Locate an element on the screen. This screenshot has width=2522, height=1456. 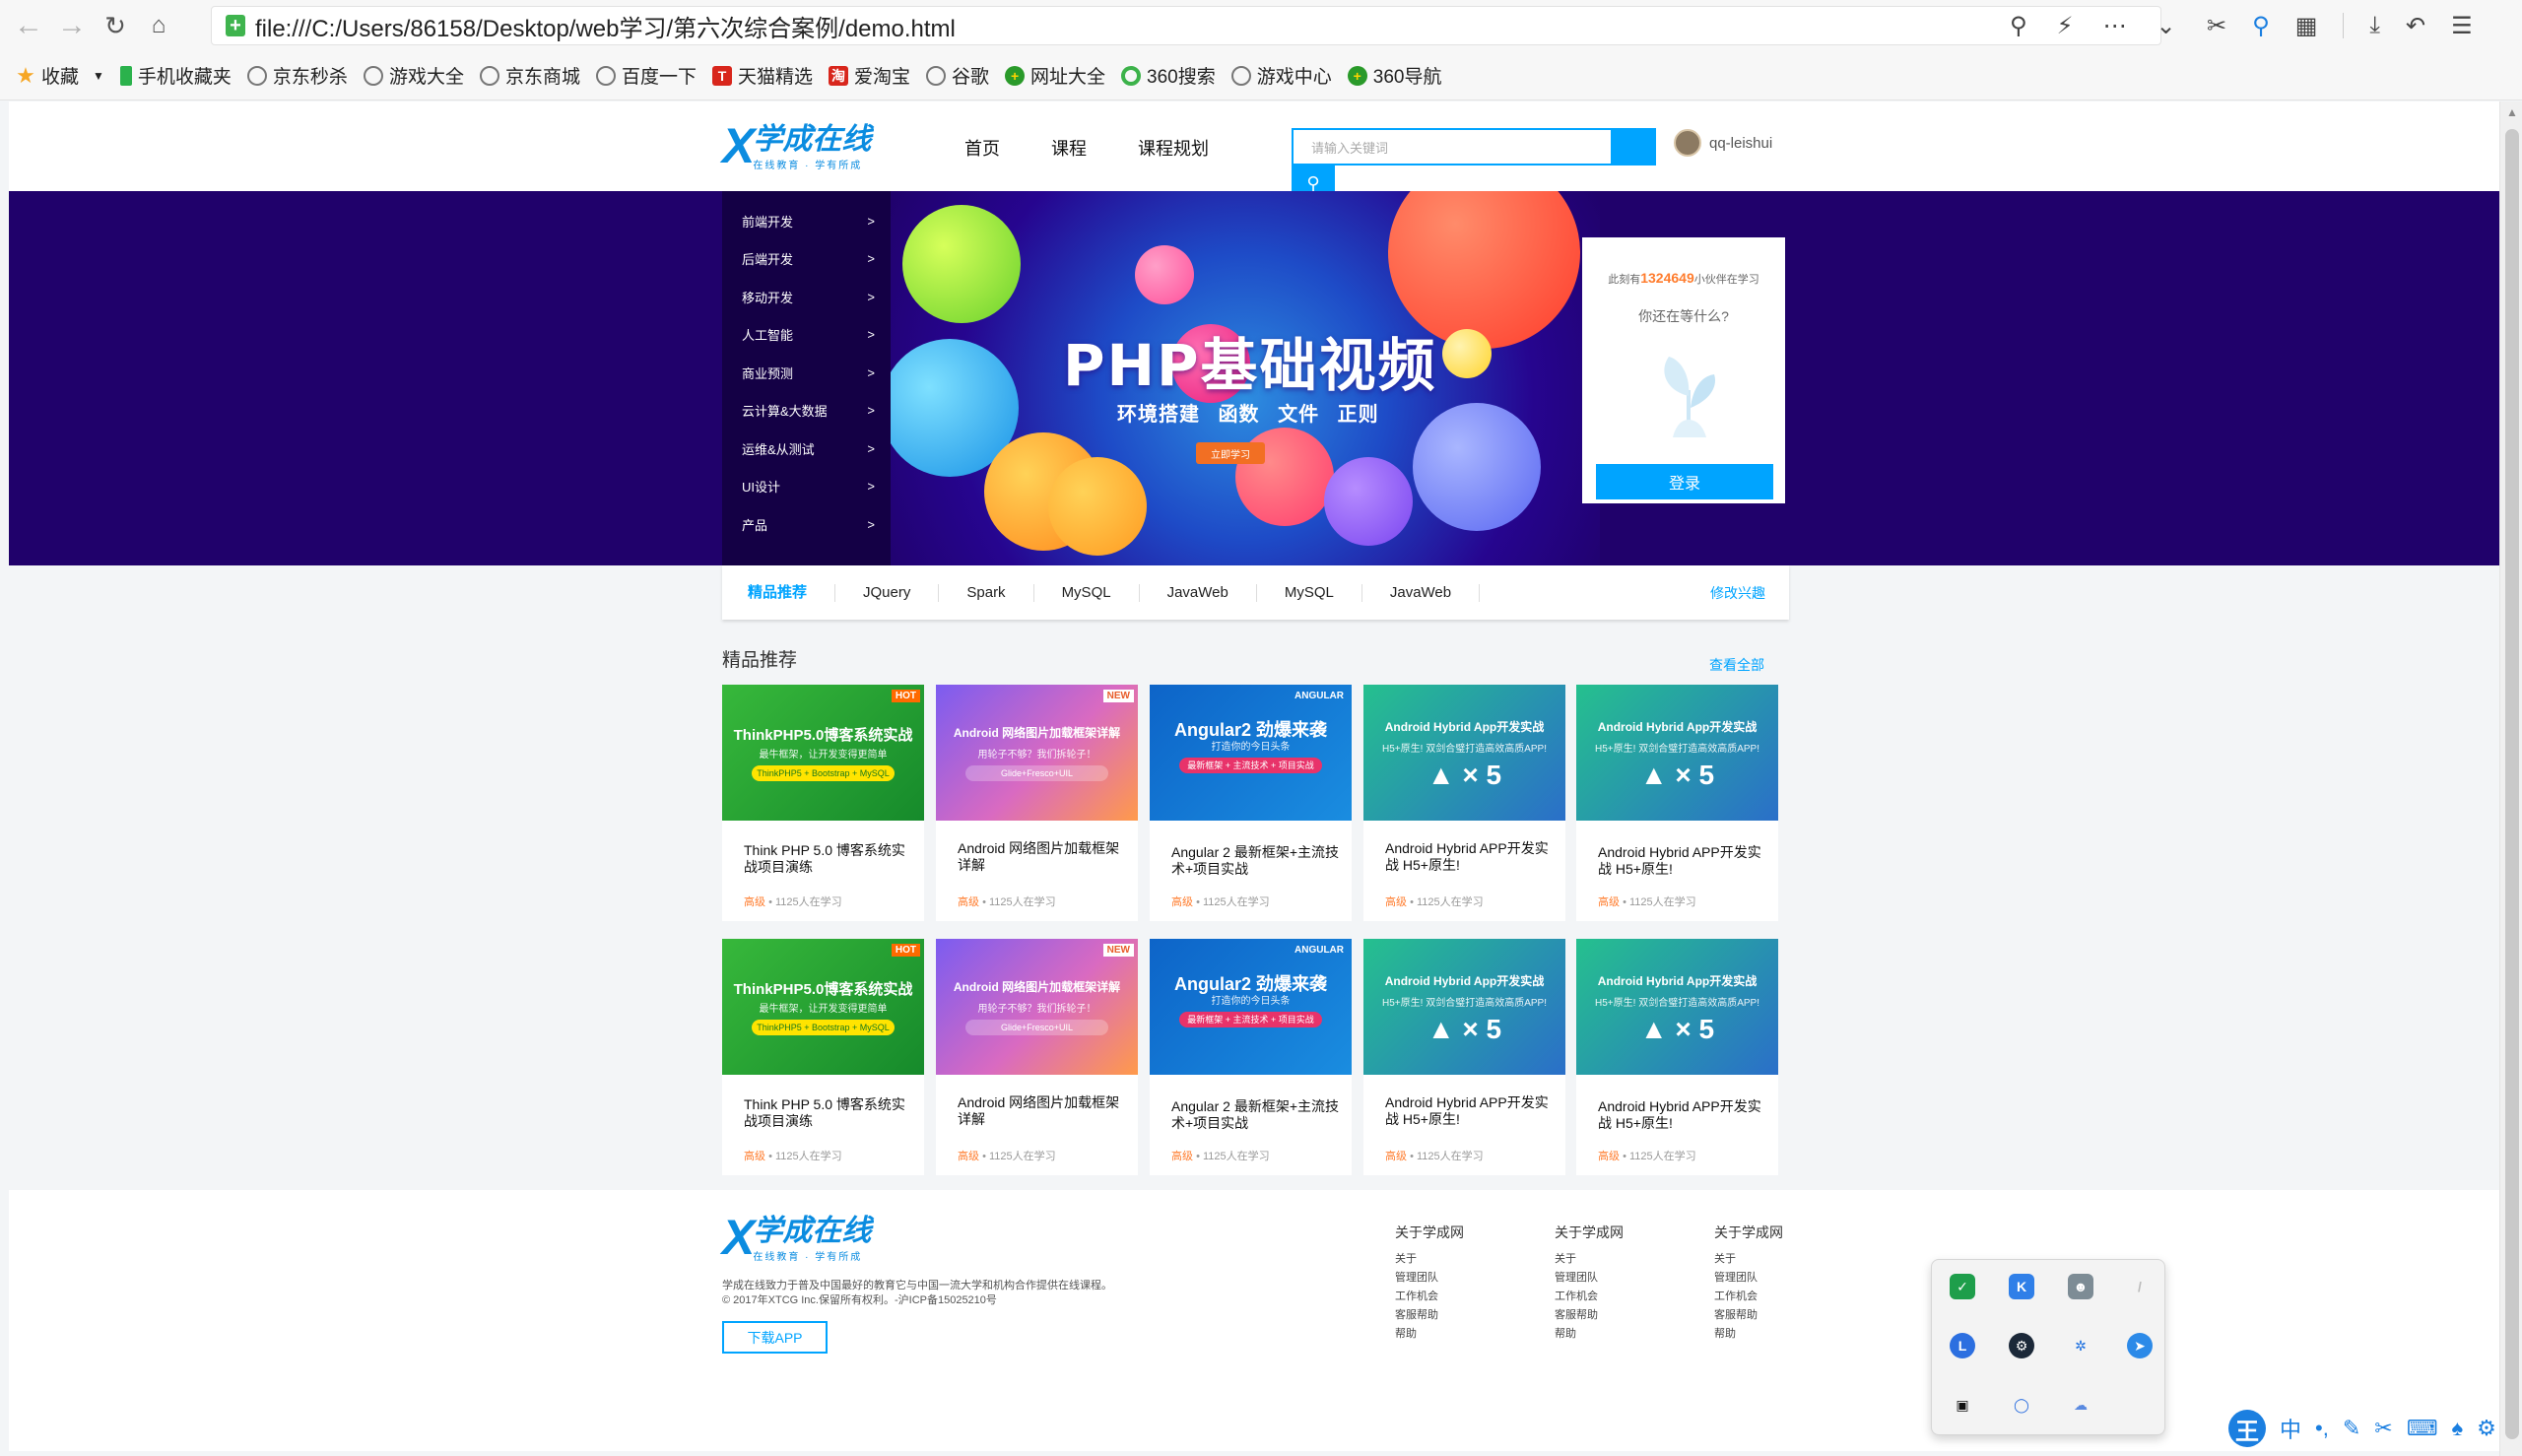
footer-logo: X 学成在线 在线教育 · 学有所成 is located at coordinates (796, 1238).